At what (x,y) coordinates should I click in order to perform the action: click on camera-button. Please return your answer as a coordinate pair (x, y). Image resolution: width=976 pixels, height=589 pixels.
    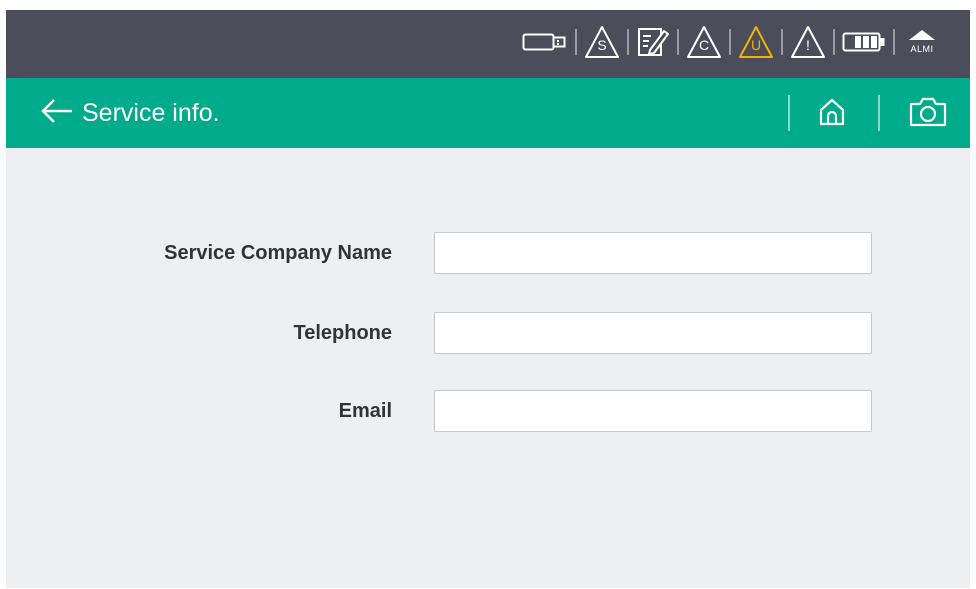
    Looking at the image, I should click on (928, 114).